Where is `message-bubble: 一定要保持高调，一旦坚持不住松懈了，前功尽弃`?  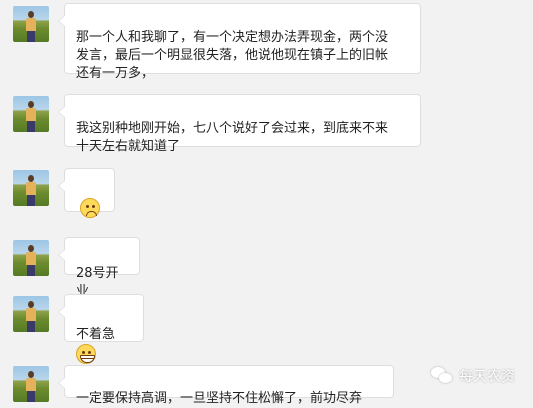
message-bubble: 一定要保持高调，一旦坚持不住松懈了，前功尽弃 is located at coordinates (226, 385).